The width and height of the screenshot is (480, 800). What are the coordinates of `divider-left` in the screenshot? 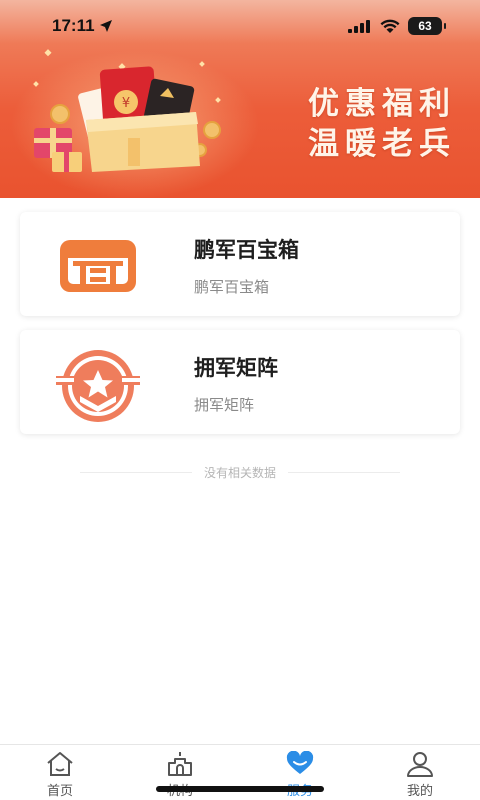 It's located at (136, 472).